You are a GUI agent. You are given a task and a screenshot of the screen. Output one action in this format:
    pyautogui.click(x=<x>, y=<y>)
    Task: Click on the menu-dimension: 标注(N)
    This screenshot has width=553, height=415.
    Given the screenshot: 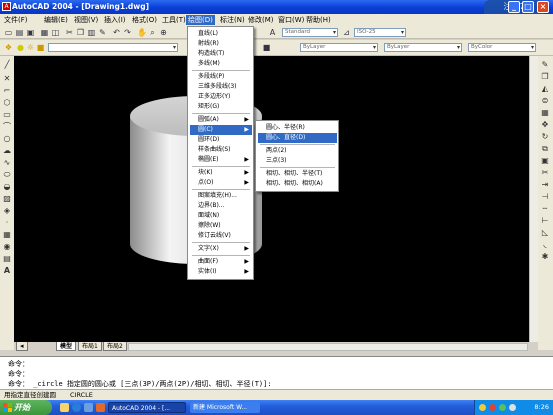 What is the action you would take?
    pyautogui.click(x=232, y=20)
    